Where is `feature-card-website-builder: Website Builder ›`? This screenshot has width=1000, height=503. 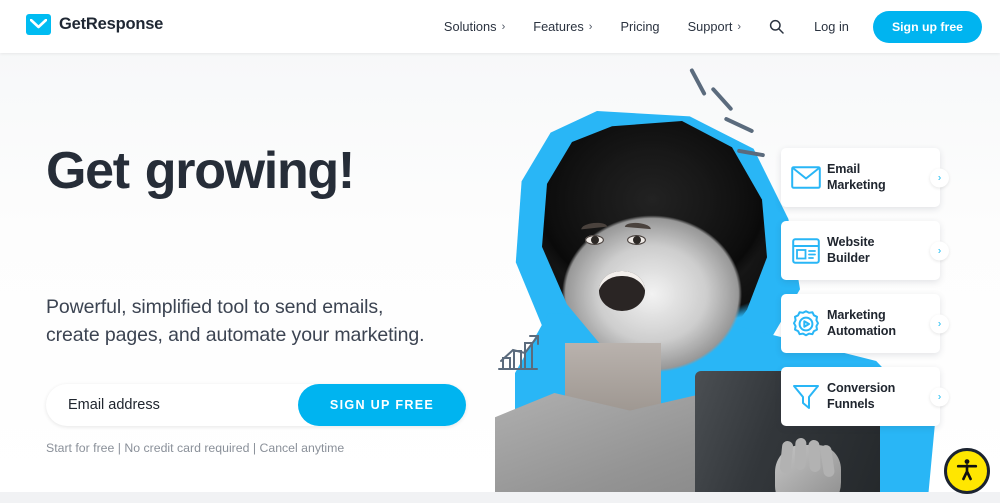
feature-card-website-builder: Website Builder › is located at coordinates (865, 250).